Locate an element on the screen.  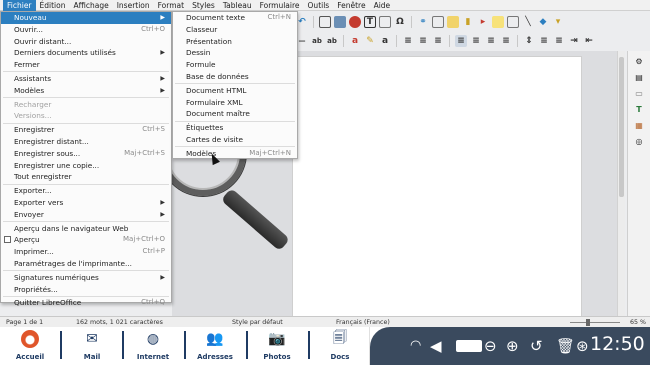
menu-edition: Édition is located at coordinates (53, 5).